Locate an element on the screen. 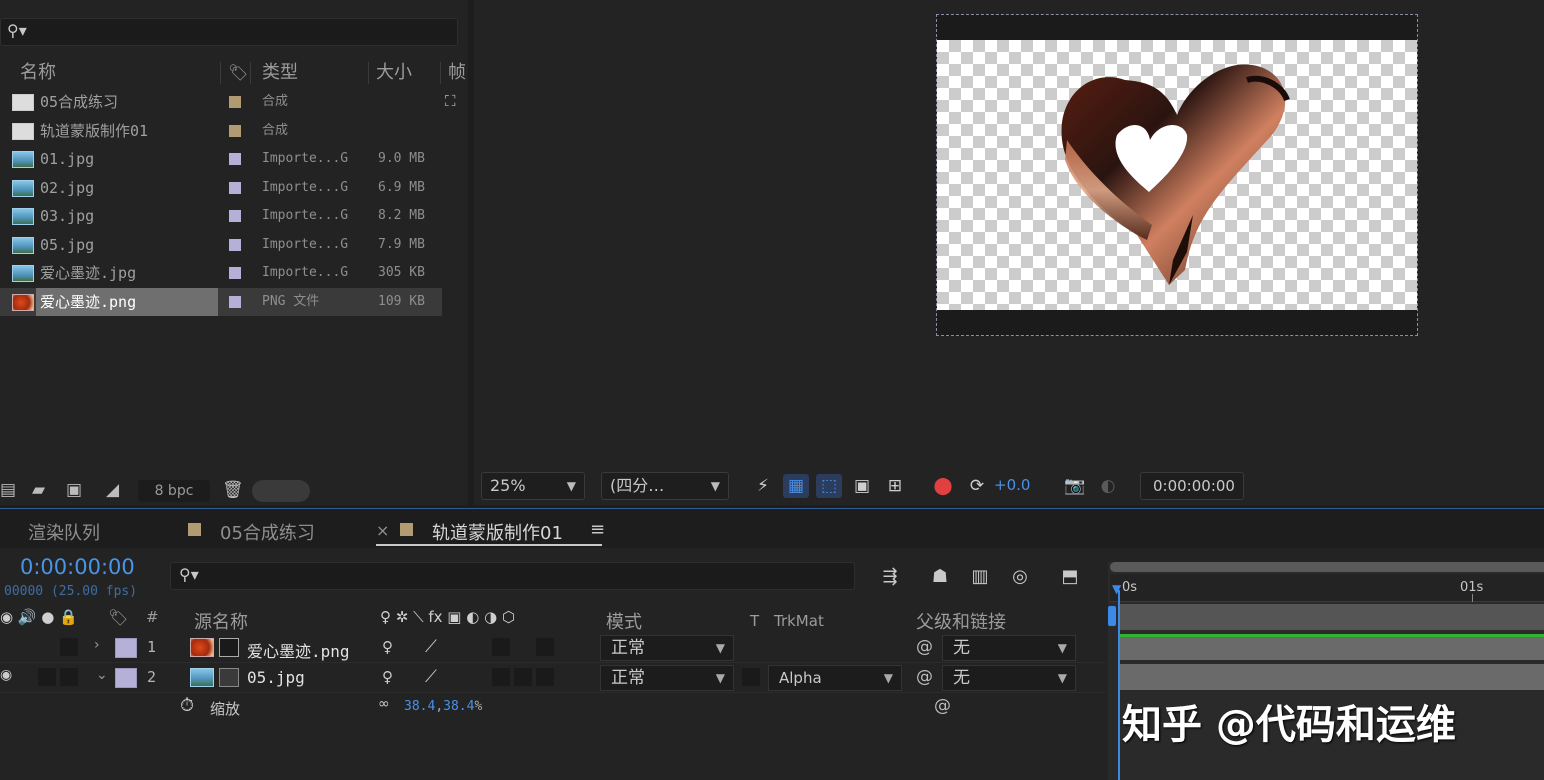  flowchart-icon: ⛶ is located at coordinates (450, 101).